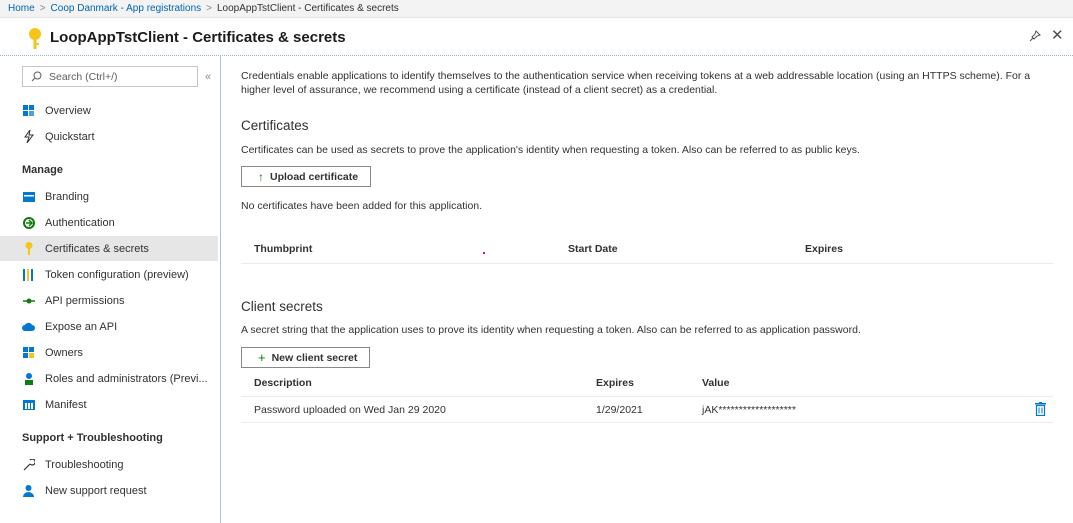 Image resolution: width=1073 pixels, height=523 pixels. What do you see at coordinates (83, 76) in the screenshot?
I see `search-placeholder: Search (Ctrl+/)` at bounding box center [83, 76].